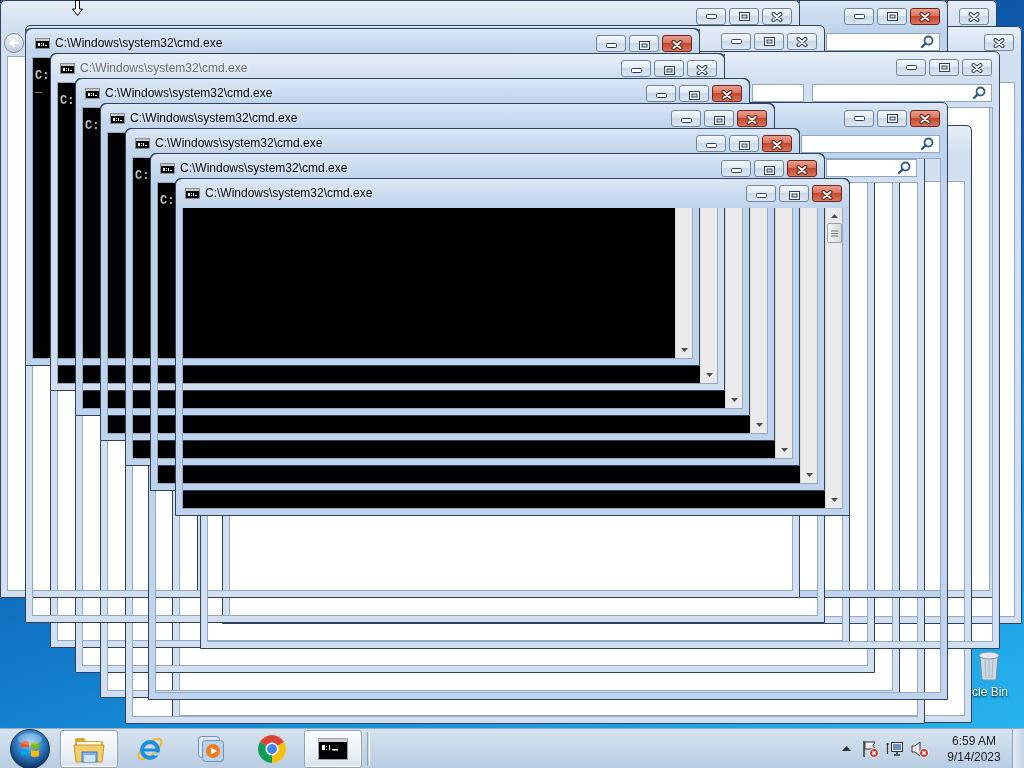 Image resolution: width=1024 pixels, height=768 pixels. Describe the element at coordinates (846, 748) in the screenshot. I see `caret-up-icon` at that location.